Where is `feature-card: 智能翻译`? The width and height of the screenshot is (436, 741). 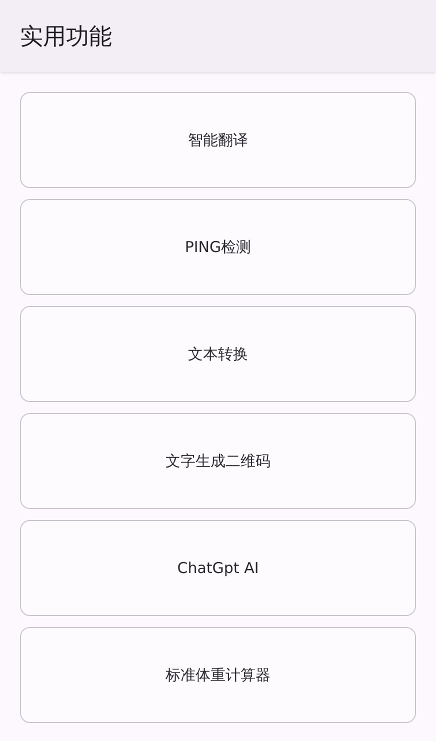 feature-card: 智能翻译 is located at coordinates (218, 140).